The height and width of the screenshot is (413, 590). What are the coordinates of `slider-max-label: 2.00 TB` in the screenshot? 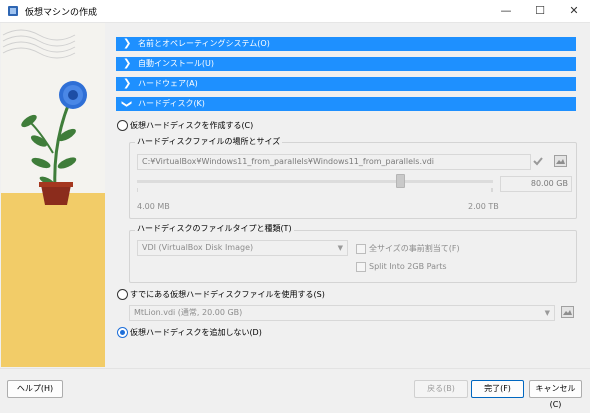 It's located at (483, 206).